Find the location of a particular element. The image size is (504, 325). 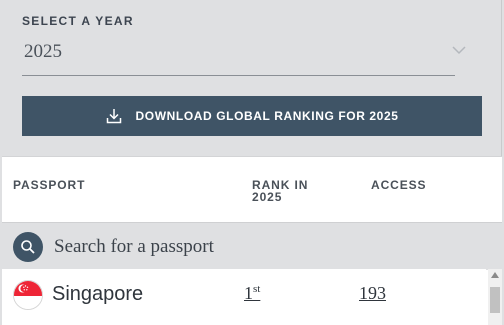

download-button-label: DOWNLOAD GLOBAL RANKING FOR 2025 is located at coordinates (267, 116).